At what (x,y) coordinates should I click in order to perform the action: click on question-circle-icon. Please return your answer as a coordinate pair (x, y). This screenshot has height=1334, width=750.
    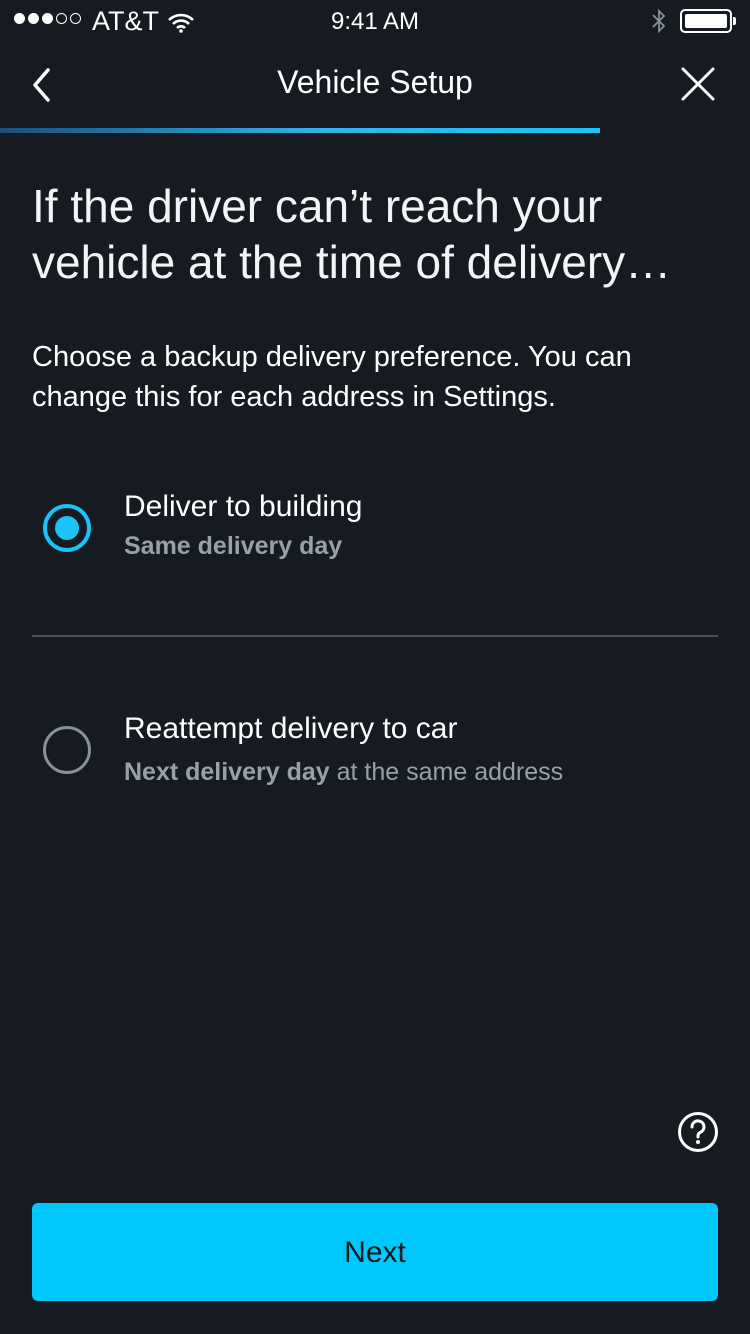
    Looking at the image, I should click on (698, 1132).